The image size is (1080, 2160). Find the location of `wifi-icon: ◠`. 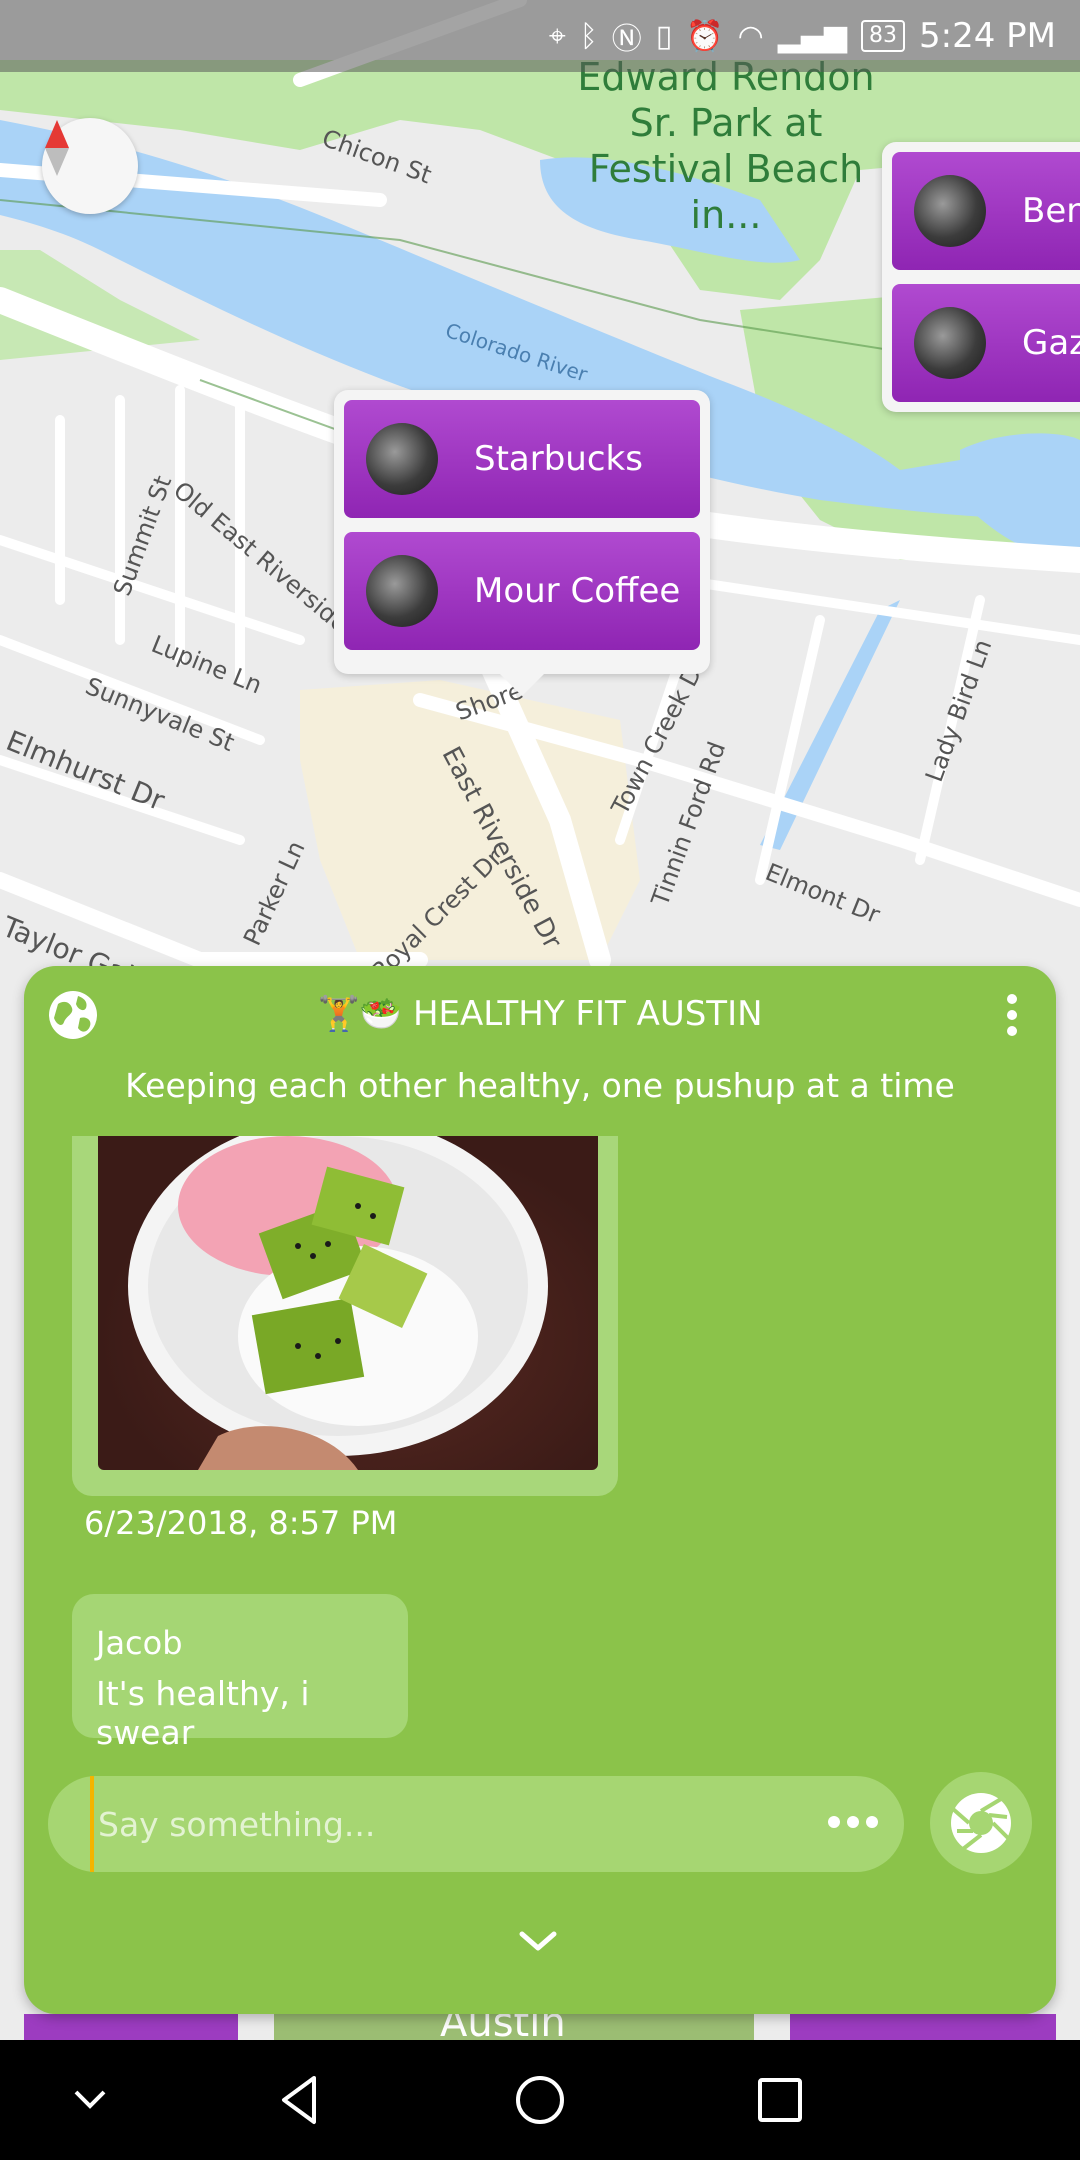

wifi-icon: ◠ is located at coordinates (750, 36).